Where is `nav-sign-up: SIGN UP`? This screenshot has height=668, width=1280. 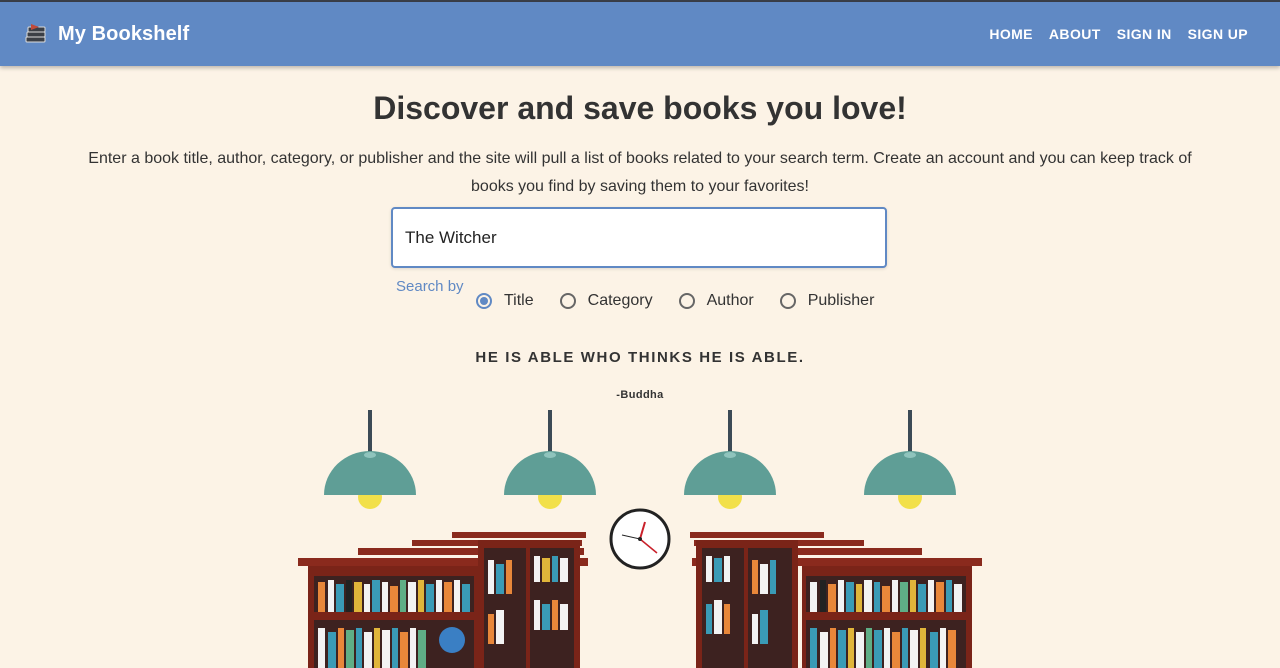
nav-sign-up: SIGN UP is located at coordinates (1218, 34).